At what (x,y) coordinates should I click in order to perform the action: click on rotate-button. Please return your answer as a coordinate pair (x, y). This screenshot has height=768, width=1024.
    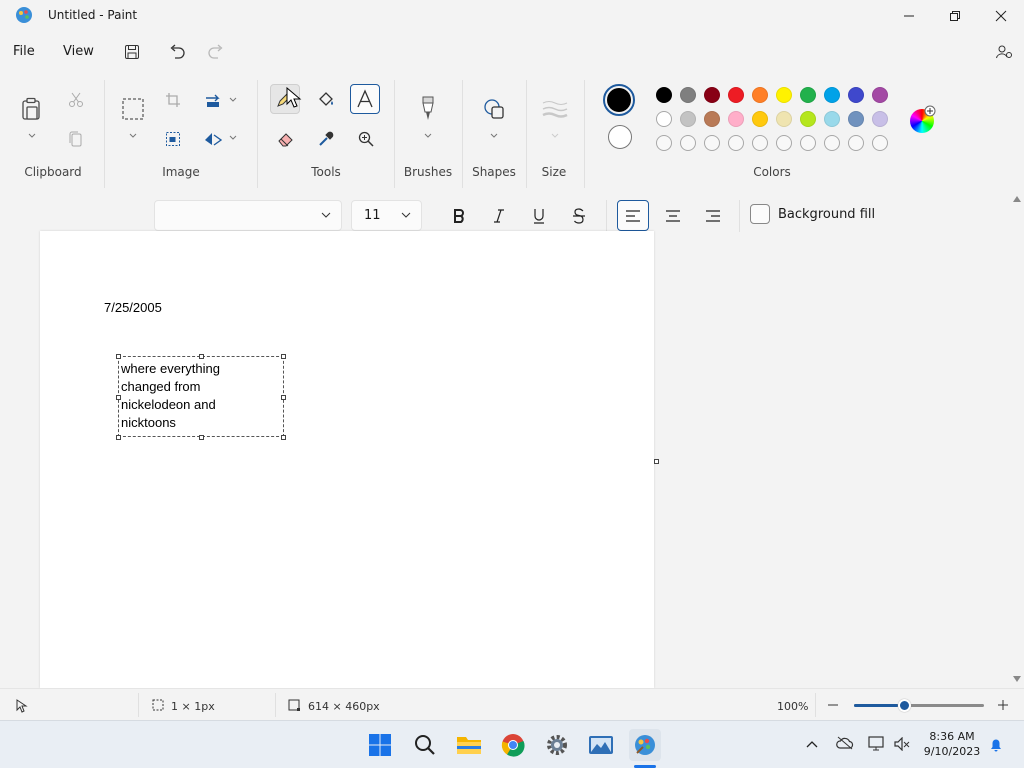
    Looking at the image, I should click on (213, 100).